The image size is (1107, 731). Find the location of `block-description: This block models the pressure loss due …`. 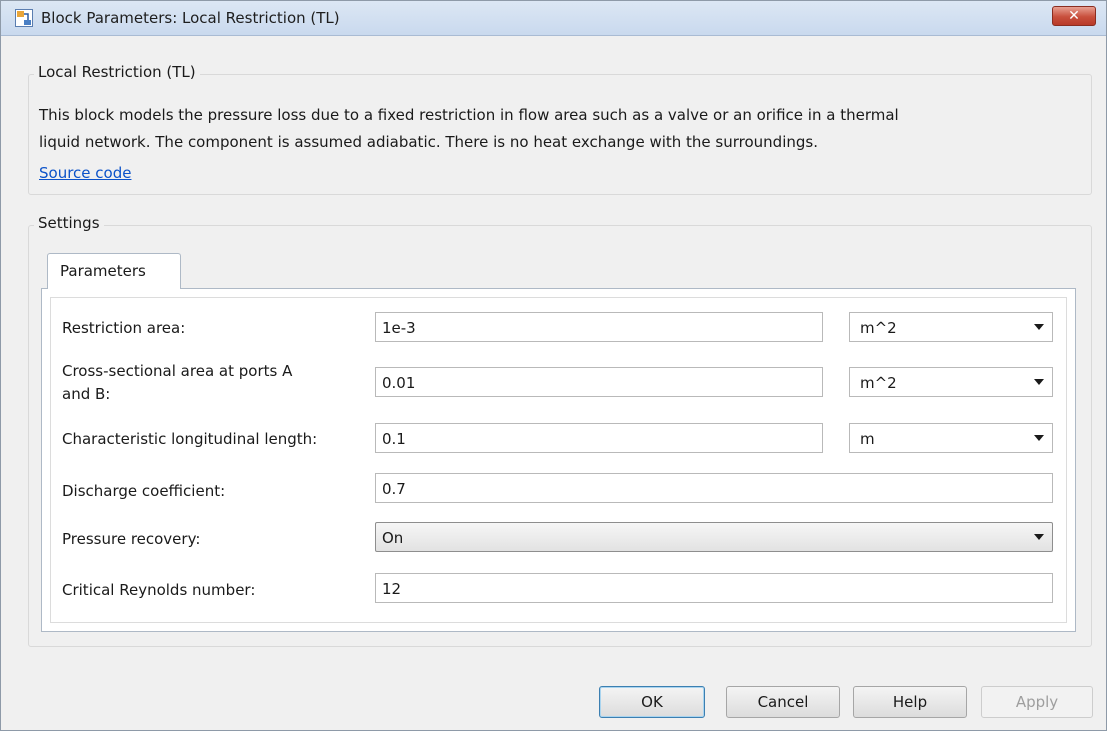

block-description: This block models the pressure loss due … is located at coordinates (564, 129).